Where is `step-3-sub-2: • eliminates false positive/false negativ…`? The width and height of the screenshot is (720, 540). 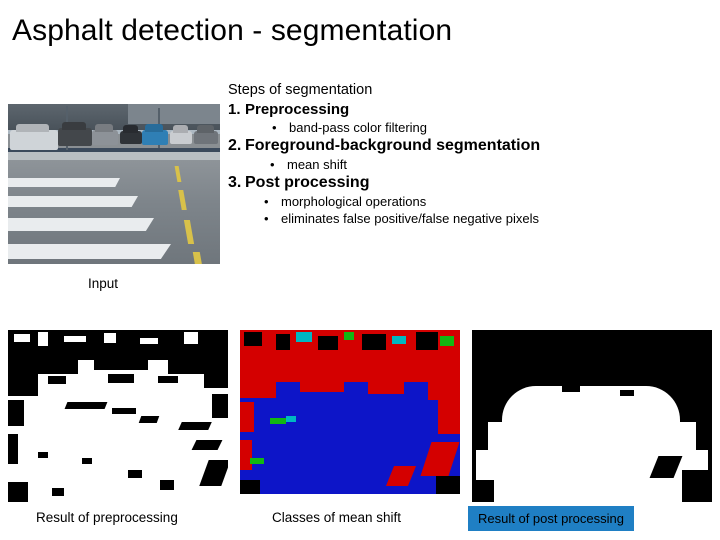
step-3-sub-2: • eliminates false positive/false negativ… is located at coordinates (471, 218).